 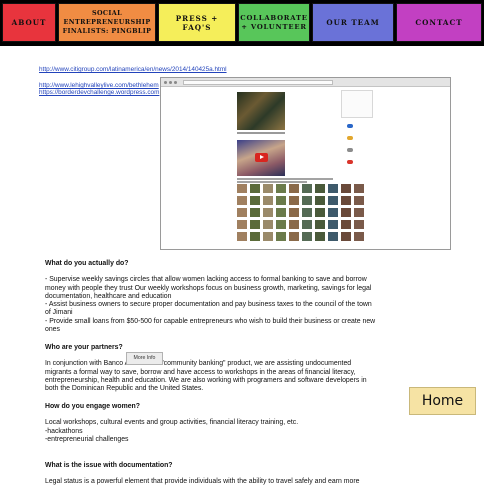 I want to click on nav-about-label: About, so click(x=29, y=22).